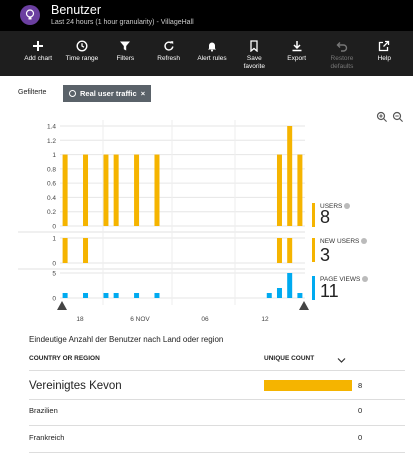 This screenshot has height=457, width=413. I want to click on y-tick-label: 0.2, so click(51, 212).